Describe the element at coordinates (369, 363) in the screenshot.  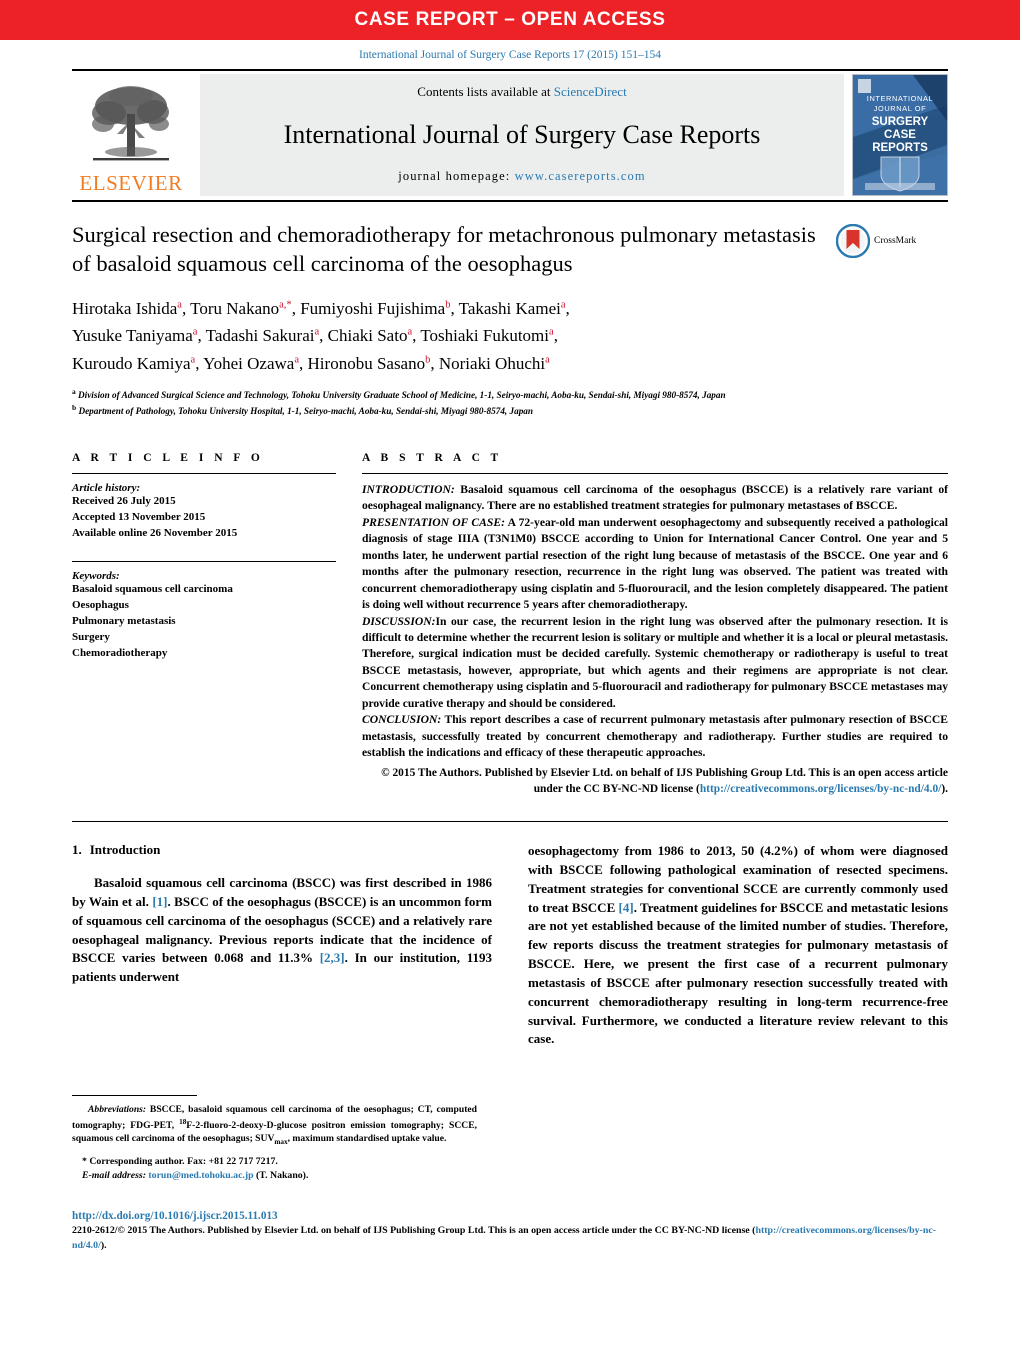
I see `author-item: Hironobu Sasanob` at that location.